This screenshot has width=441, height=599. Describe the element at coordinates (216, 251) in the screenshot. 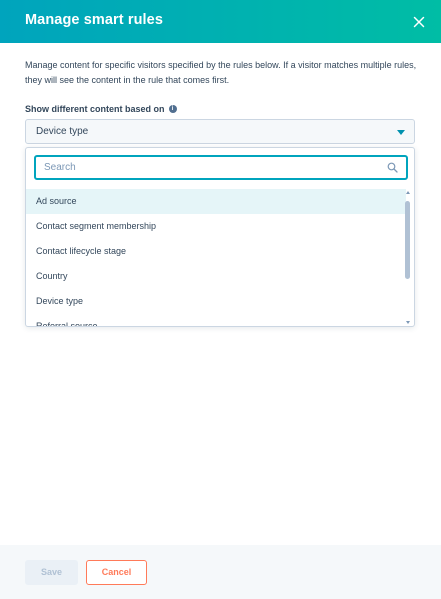

I see `option-contact-lifecycle-stage: Contact lifecycle stage` at that location.